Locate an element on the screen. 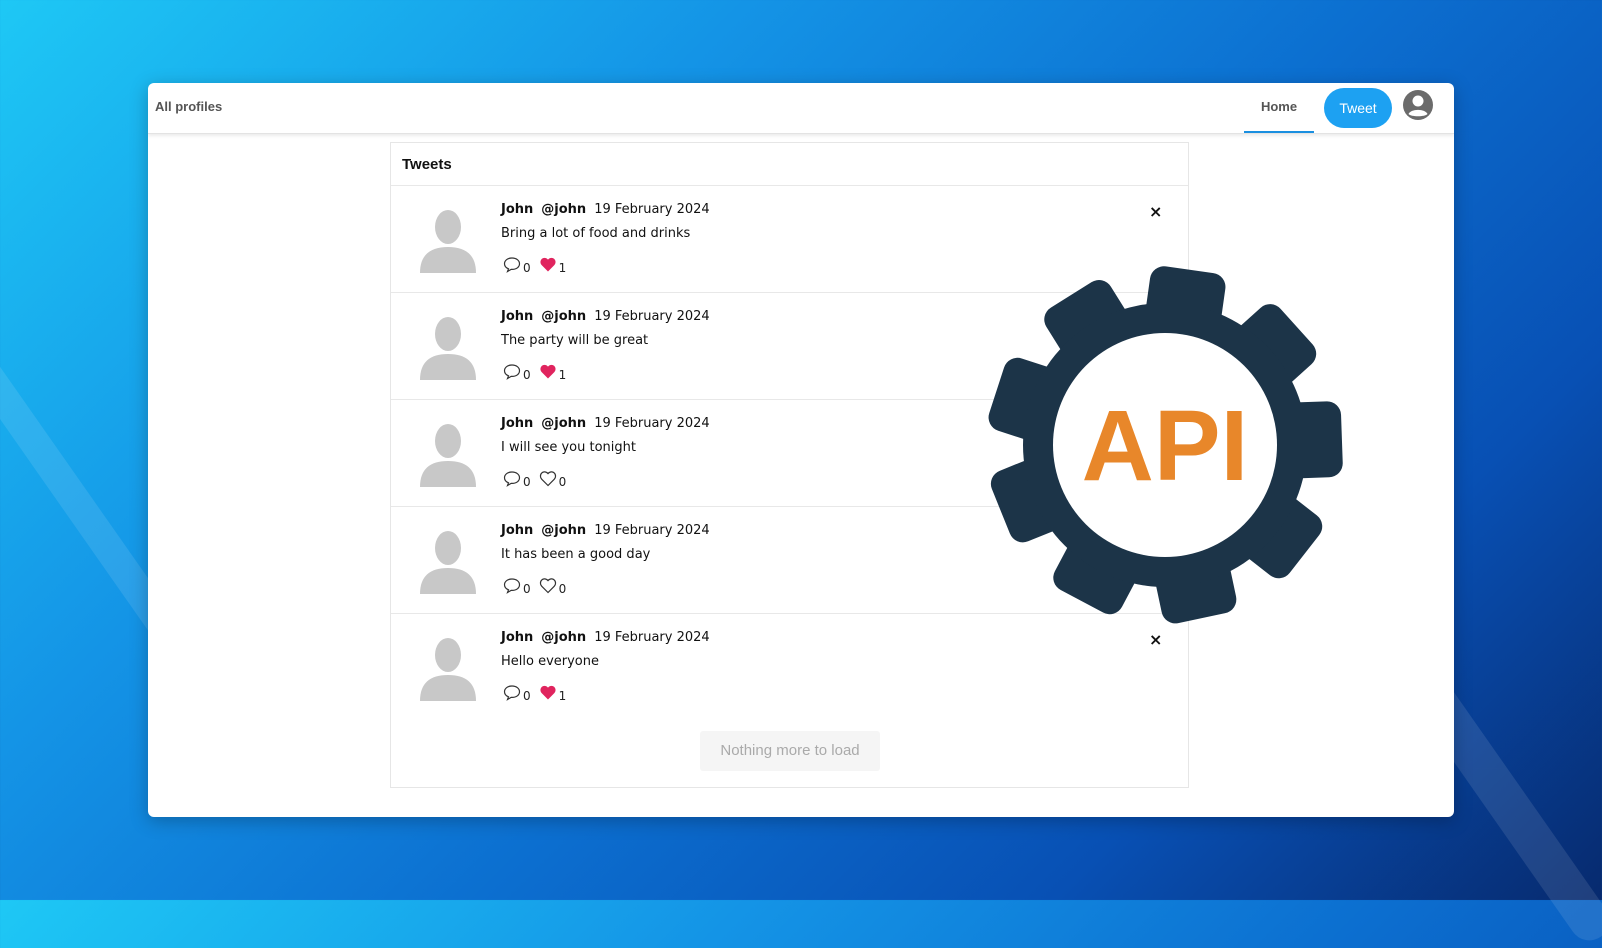  load-more-button: Nothing more to load is located at coordinates (790, 751).